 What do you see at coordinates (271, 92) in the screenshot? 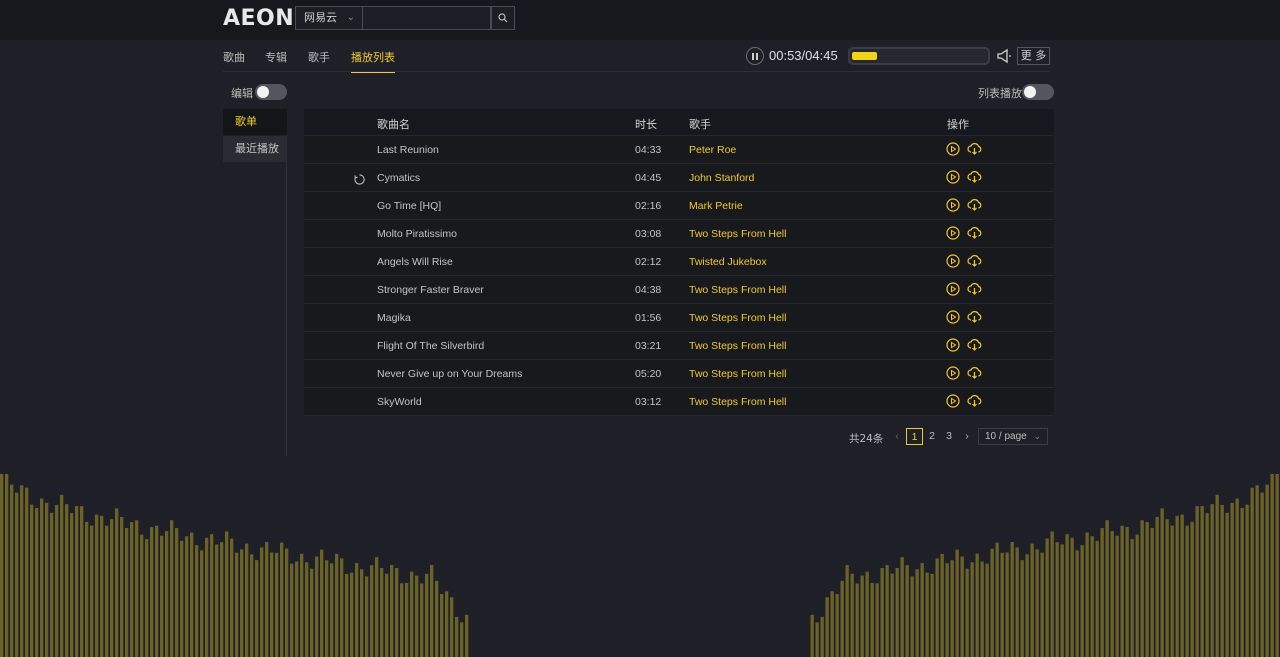
I see `edit-toggle` at bounding box center [271, 92].